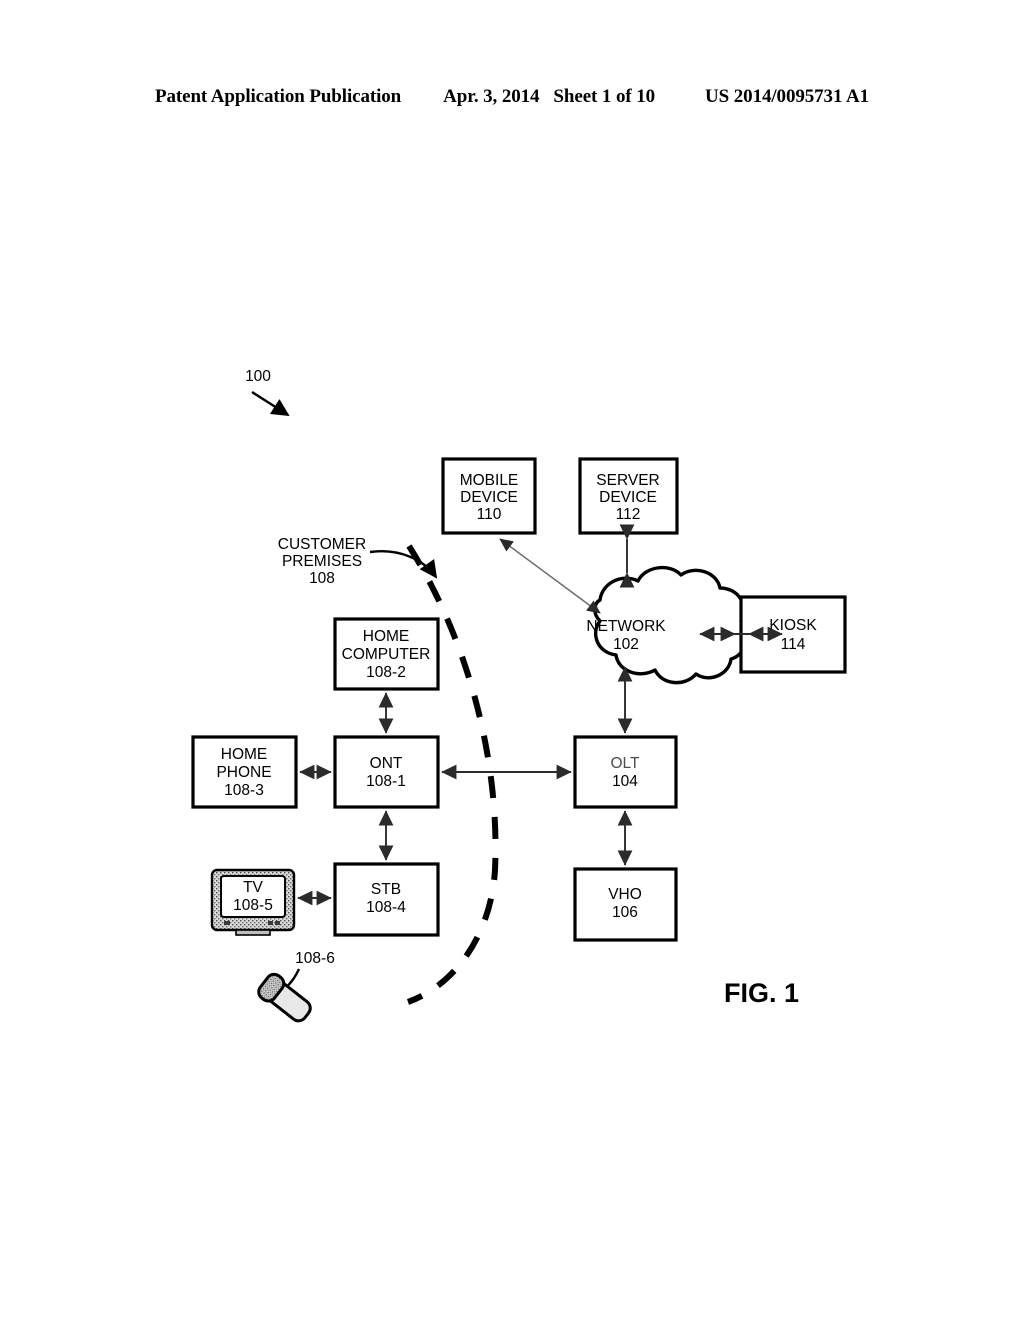 This screenshot has height=1320, width=1024. I want to click on home-phone-ref: 108-3, so click(244, 790).